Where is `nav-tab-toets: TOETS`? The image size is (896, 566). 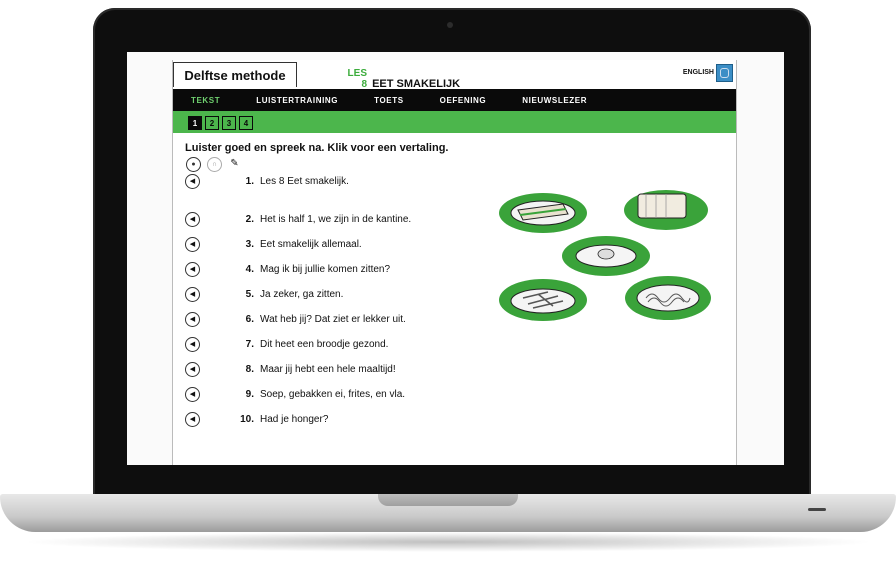 nav-tab-toets: TOETS is located at coordinates (389, 100).